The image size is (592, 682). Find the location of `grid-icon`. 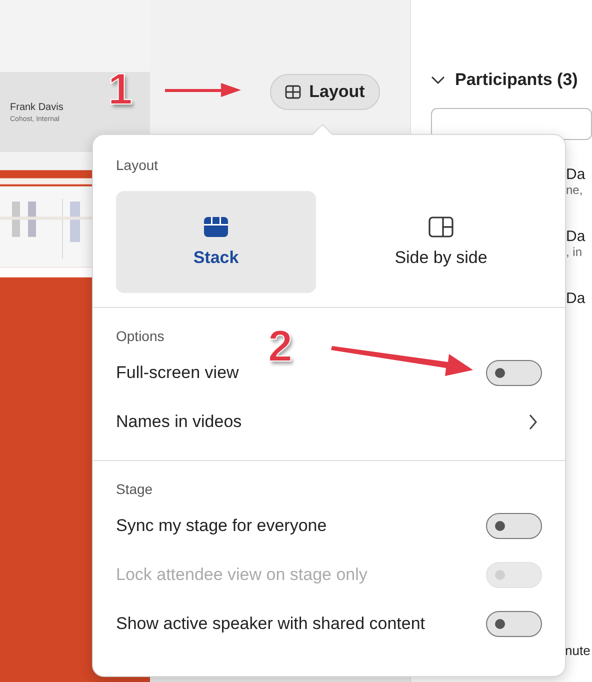

grid-icon is located at coordinates (293, 92).